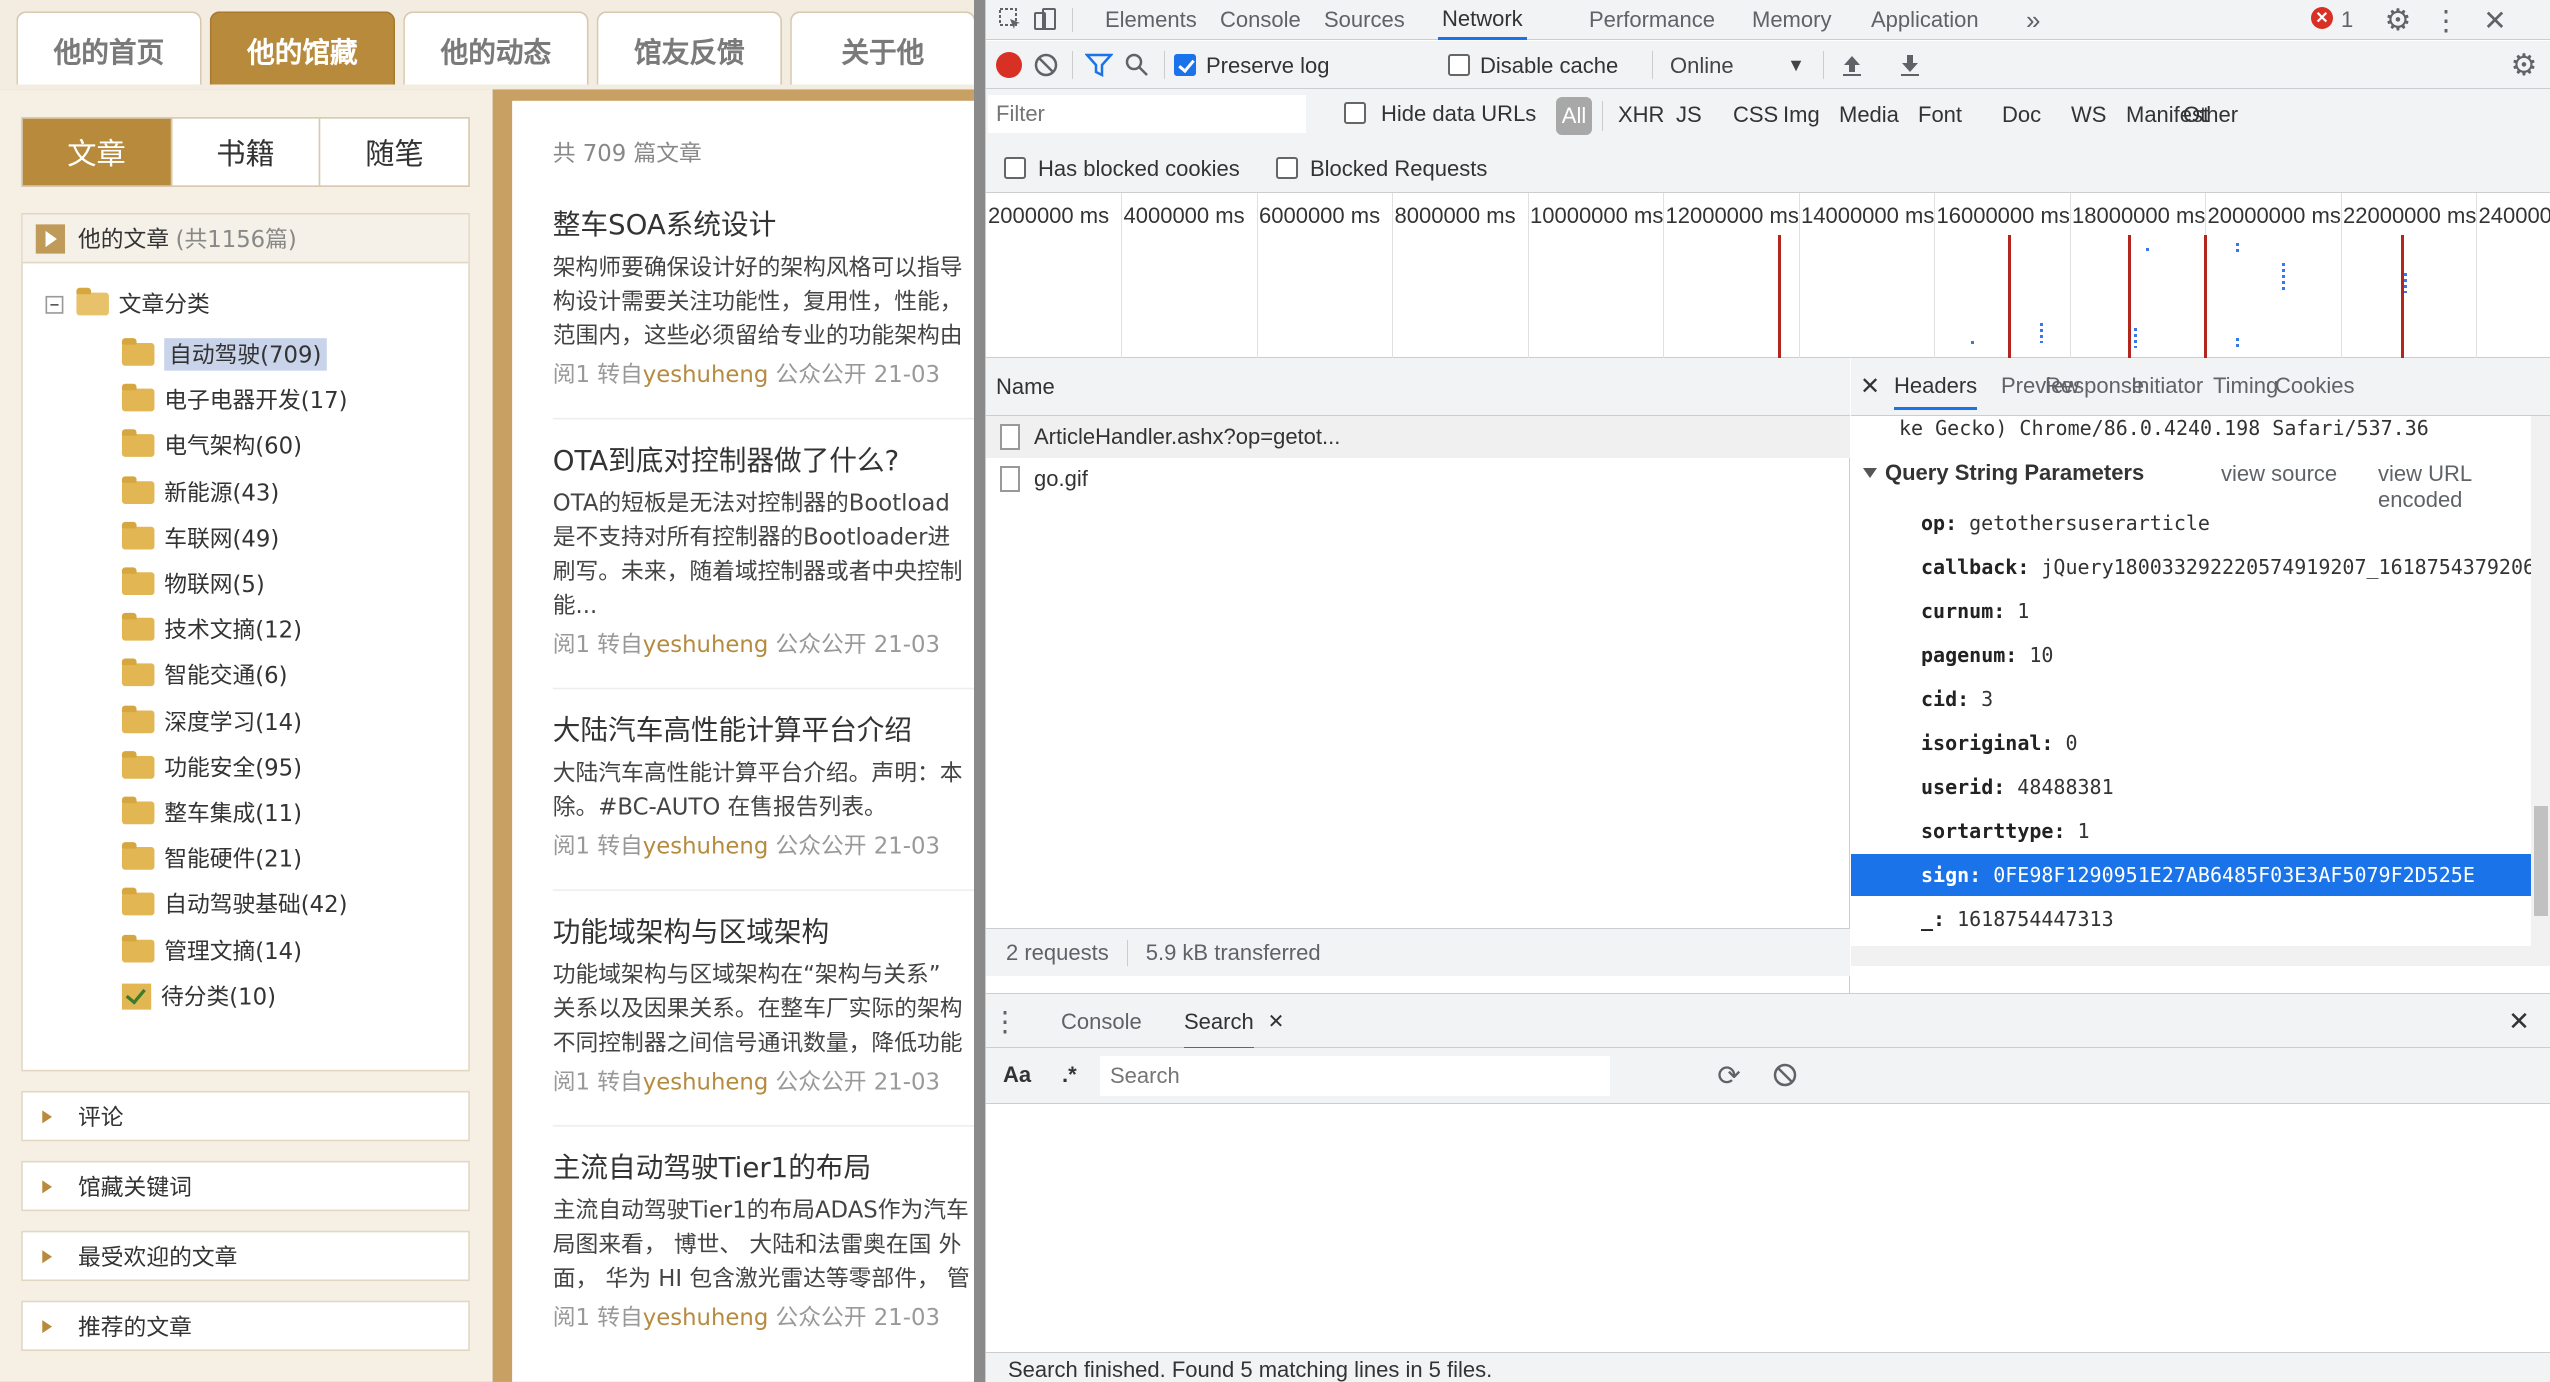 The width and height of the screenshot is (2550, 1382). What do you see at coordinates (1910, 65) in the screenshot?
I see `export-download-icon` at bounding box center [1910, 65].